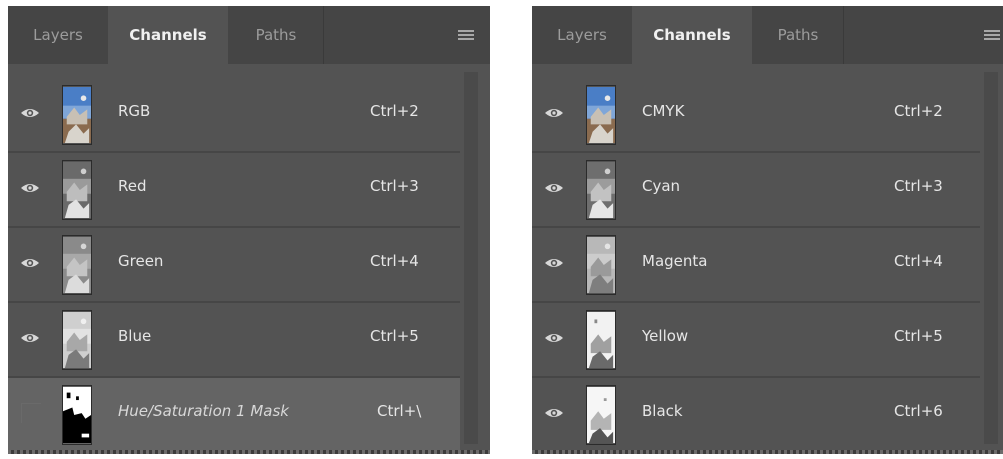 Image resolution: width=1003 pixels, height=459 pixels. Describe the element at coordinates (203, 411) in the screenshot. I see `channel-name: Hue/Saturation 1 Mask` at that location.